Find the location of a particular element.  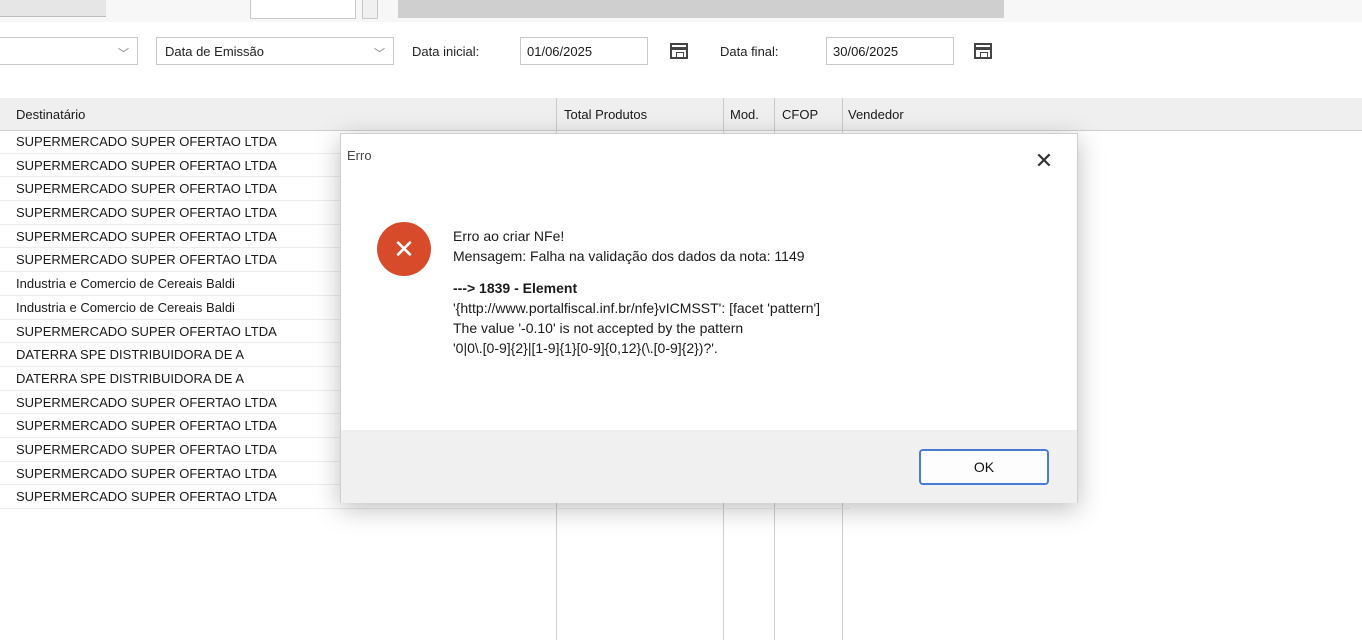

toolbar-button-fragment is located at coordinates (53, 8).